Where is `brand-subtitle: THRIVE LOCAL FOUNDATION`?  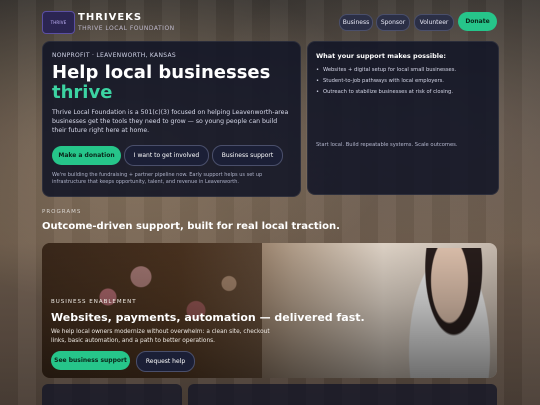 brand-subtitle: THRIVE LOCAL FOUNDATION is located at coordinates (126, 28).